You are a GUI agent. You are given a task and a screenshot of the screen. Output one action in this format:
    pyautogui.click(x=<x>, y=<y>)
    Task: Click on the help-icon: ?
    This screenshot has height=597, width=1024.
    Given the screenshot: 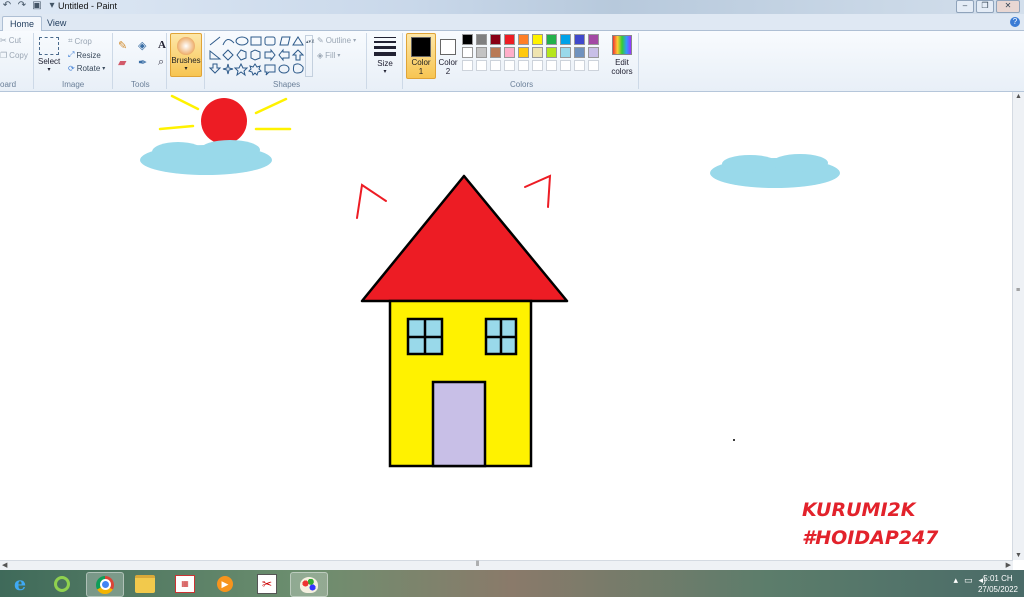 What is the action you would take?
    pyautogui.click(x=1015, y=22)
    